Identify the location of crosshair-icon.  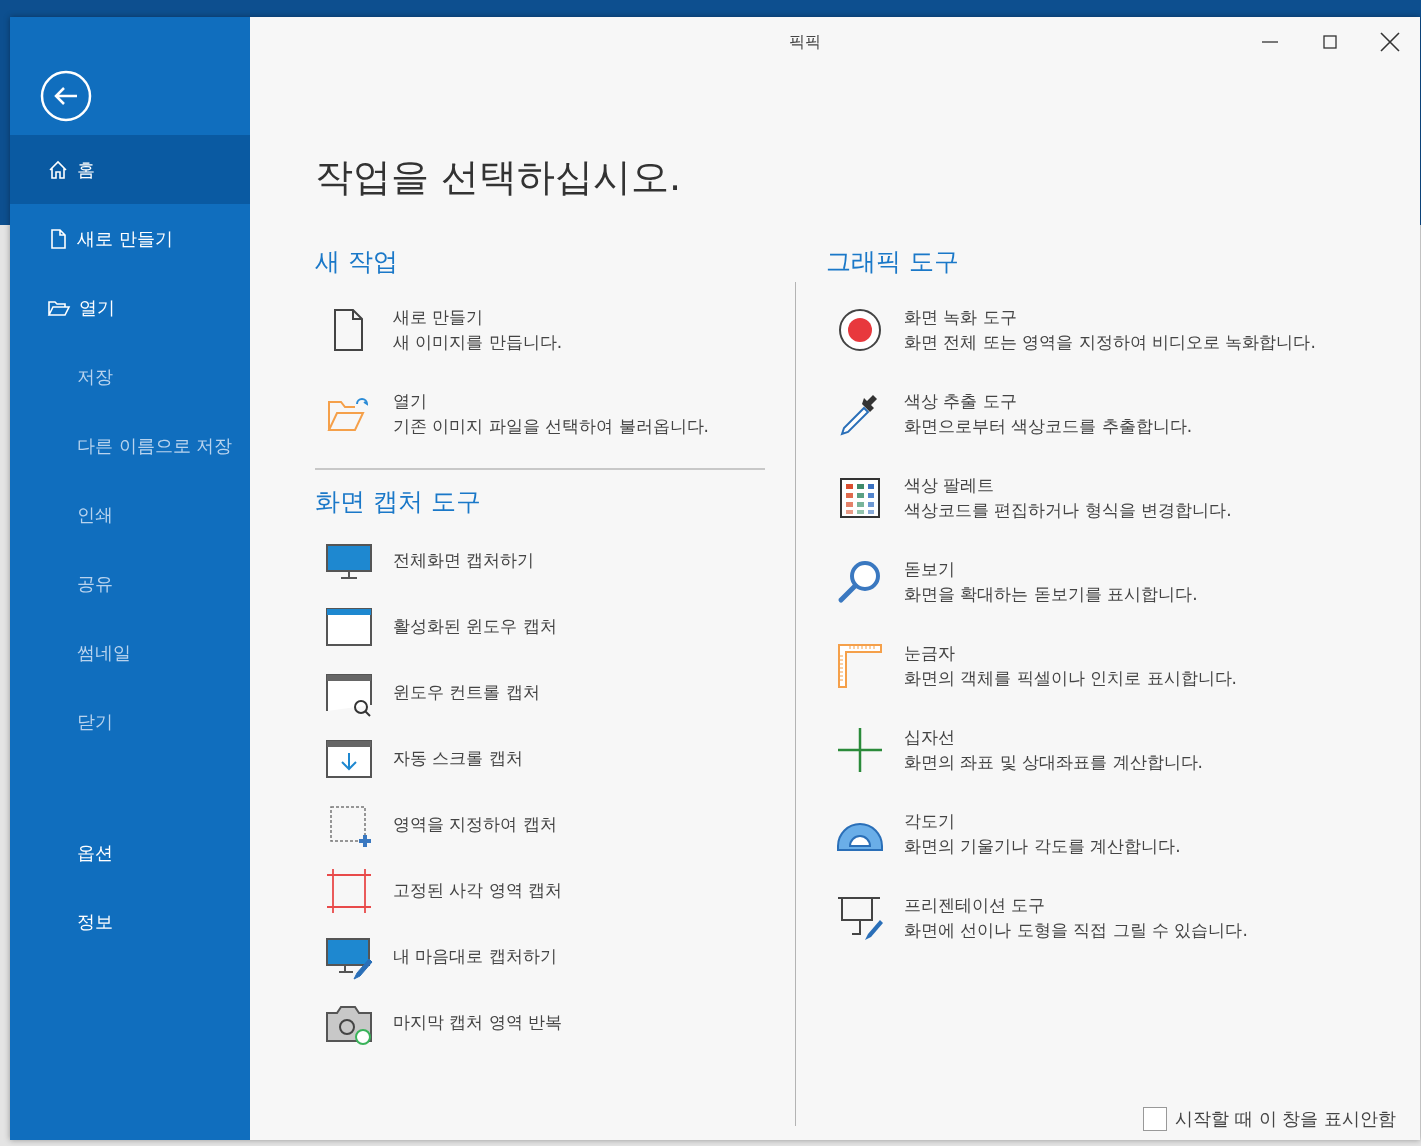
(860, 750).